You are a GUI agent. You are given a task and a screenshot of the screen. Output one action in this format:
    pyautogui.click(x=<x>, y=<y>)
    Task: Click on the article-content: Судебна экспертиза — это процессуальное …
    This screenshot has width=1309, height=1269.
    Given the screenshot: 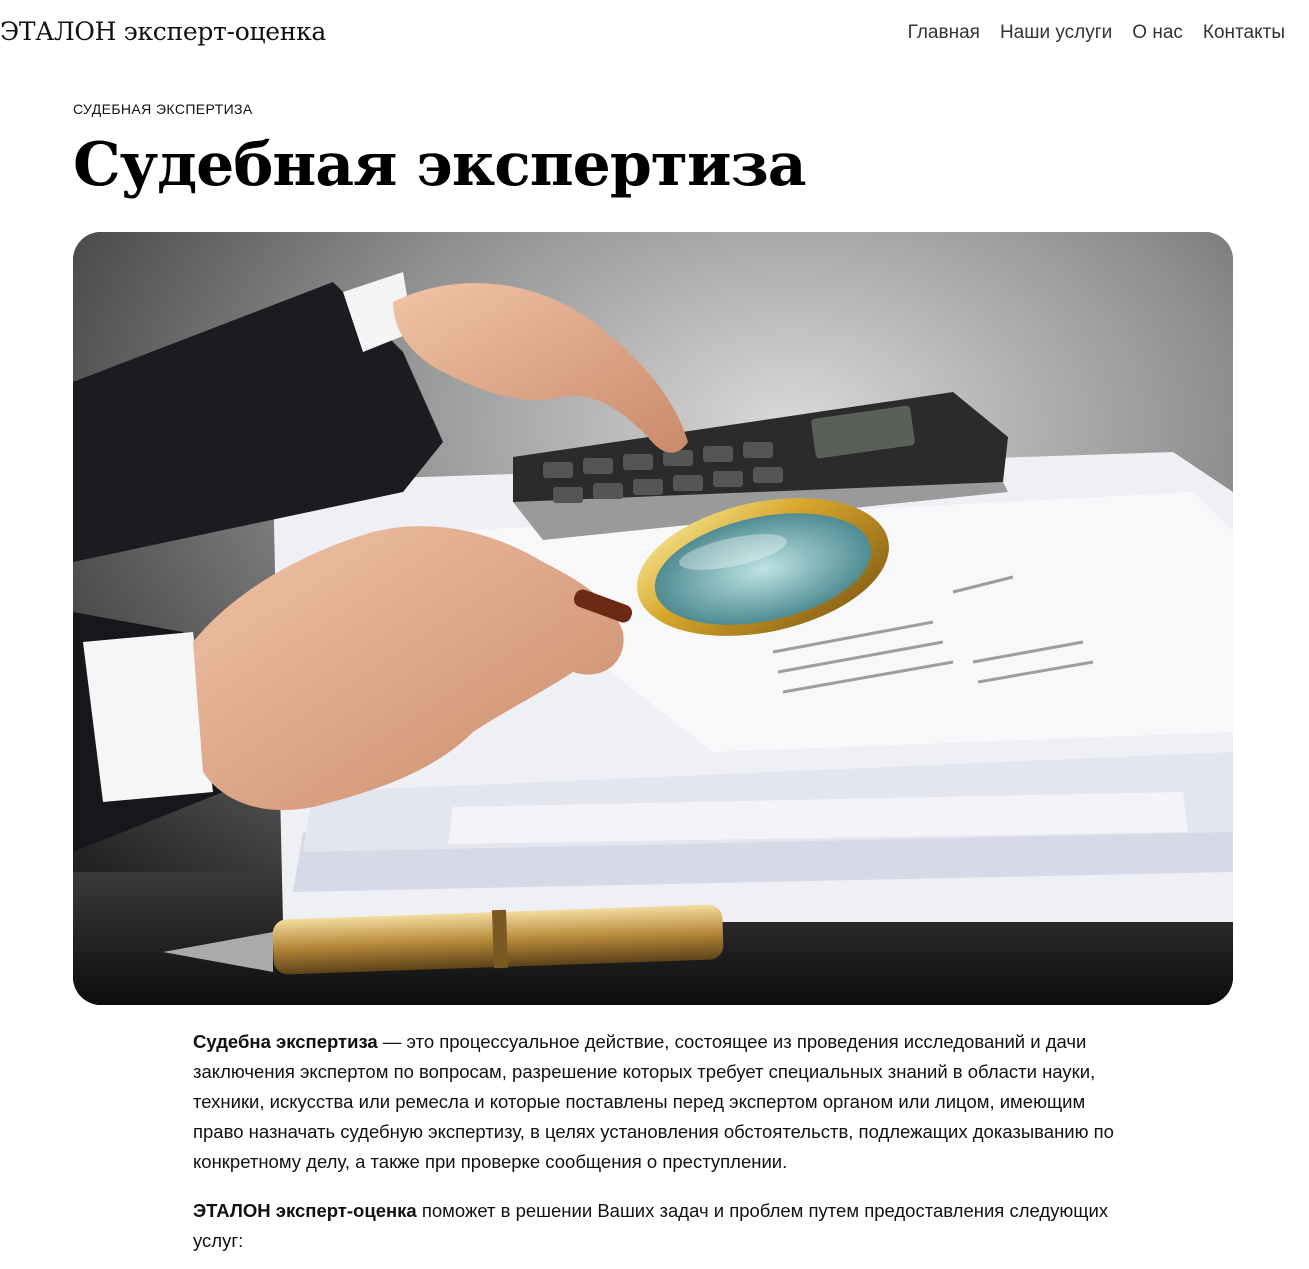 What is the action you would take?
    pyautogui.click(x=658, y=1148)
    